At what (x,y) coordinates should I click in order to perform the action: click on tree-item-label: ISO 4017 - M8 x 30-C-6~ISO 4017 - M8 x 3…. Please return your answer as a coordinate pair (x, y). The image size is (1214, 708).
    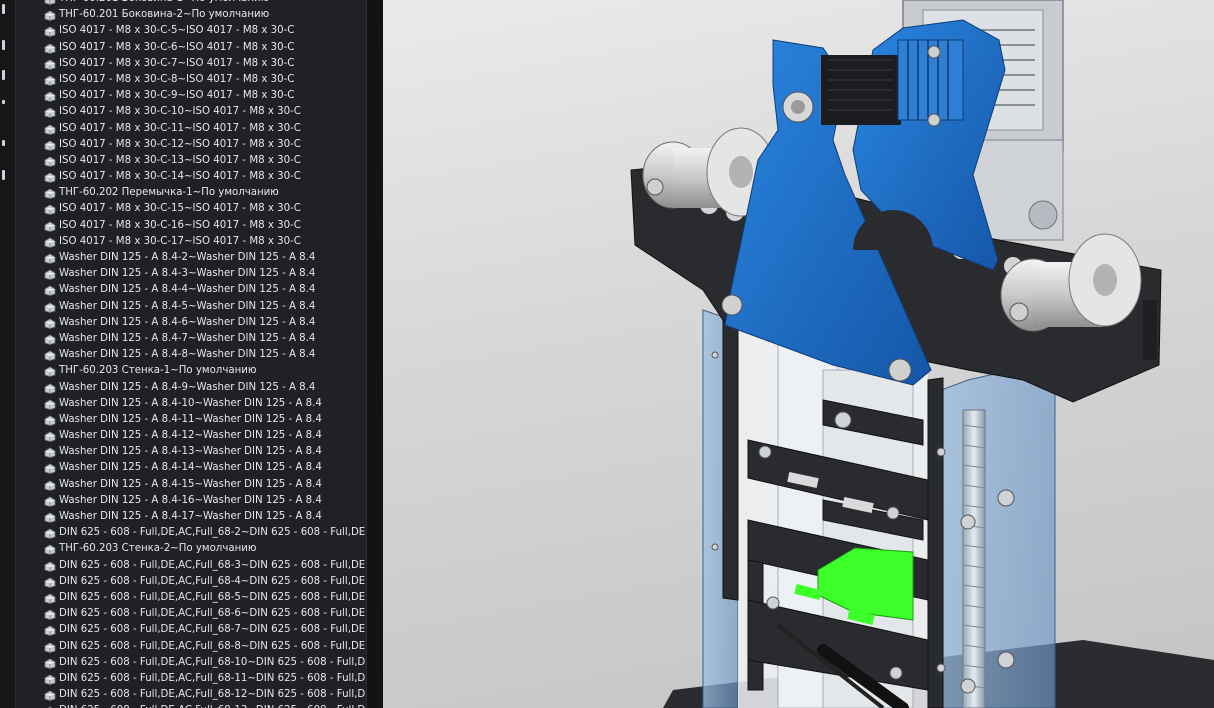
    Looking at the image, I should click on (177, 47).